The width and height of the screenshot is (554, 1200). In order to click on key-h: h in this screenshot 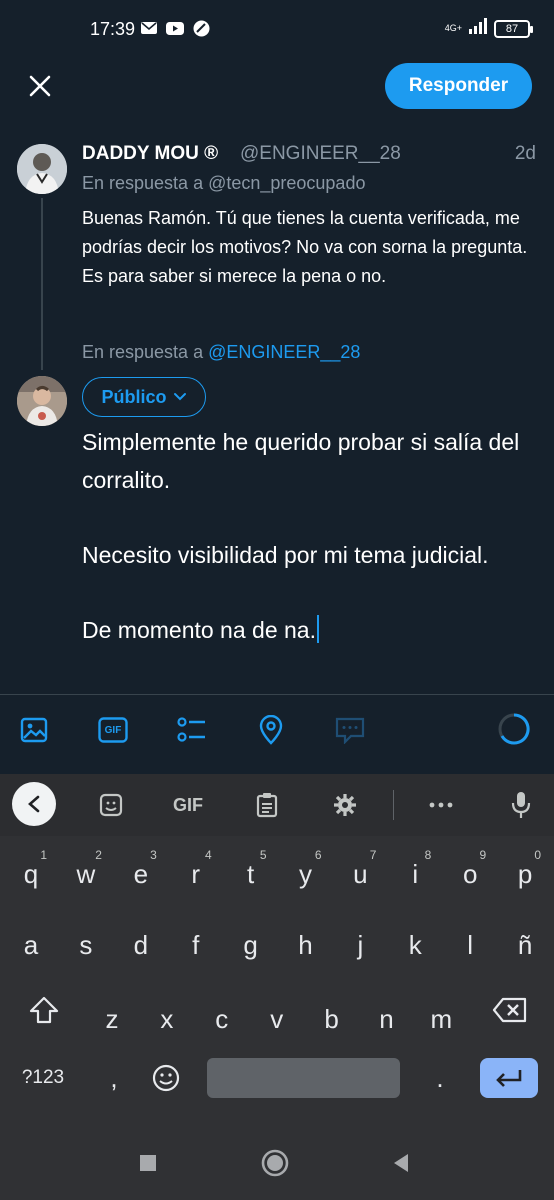, I will do `click(306, 945)`.